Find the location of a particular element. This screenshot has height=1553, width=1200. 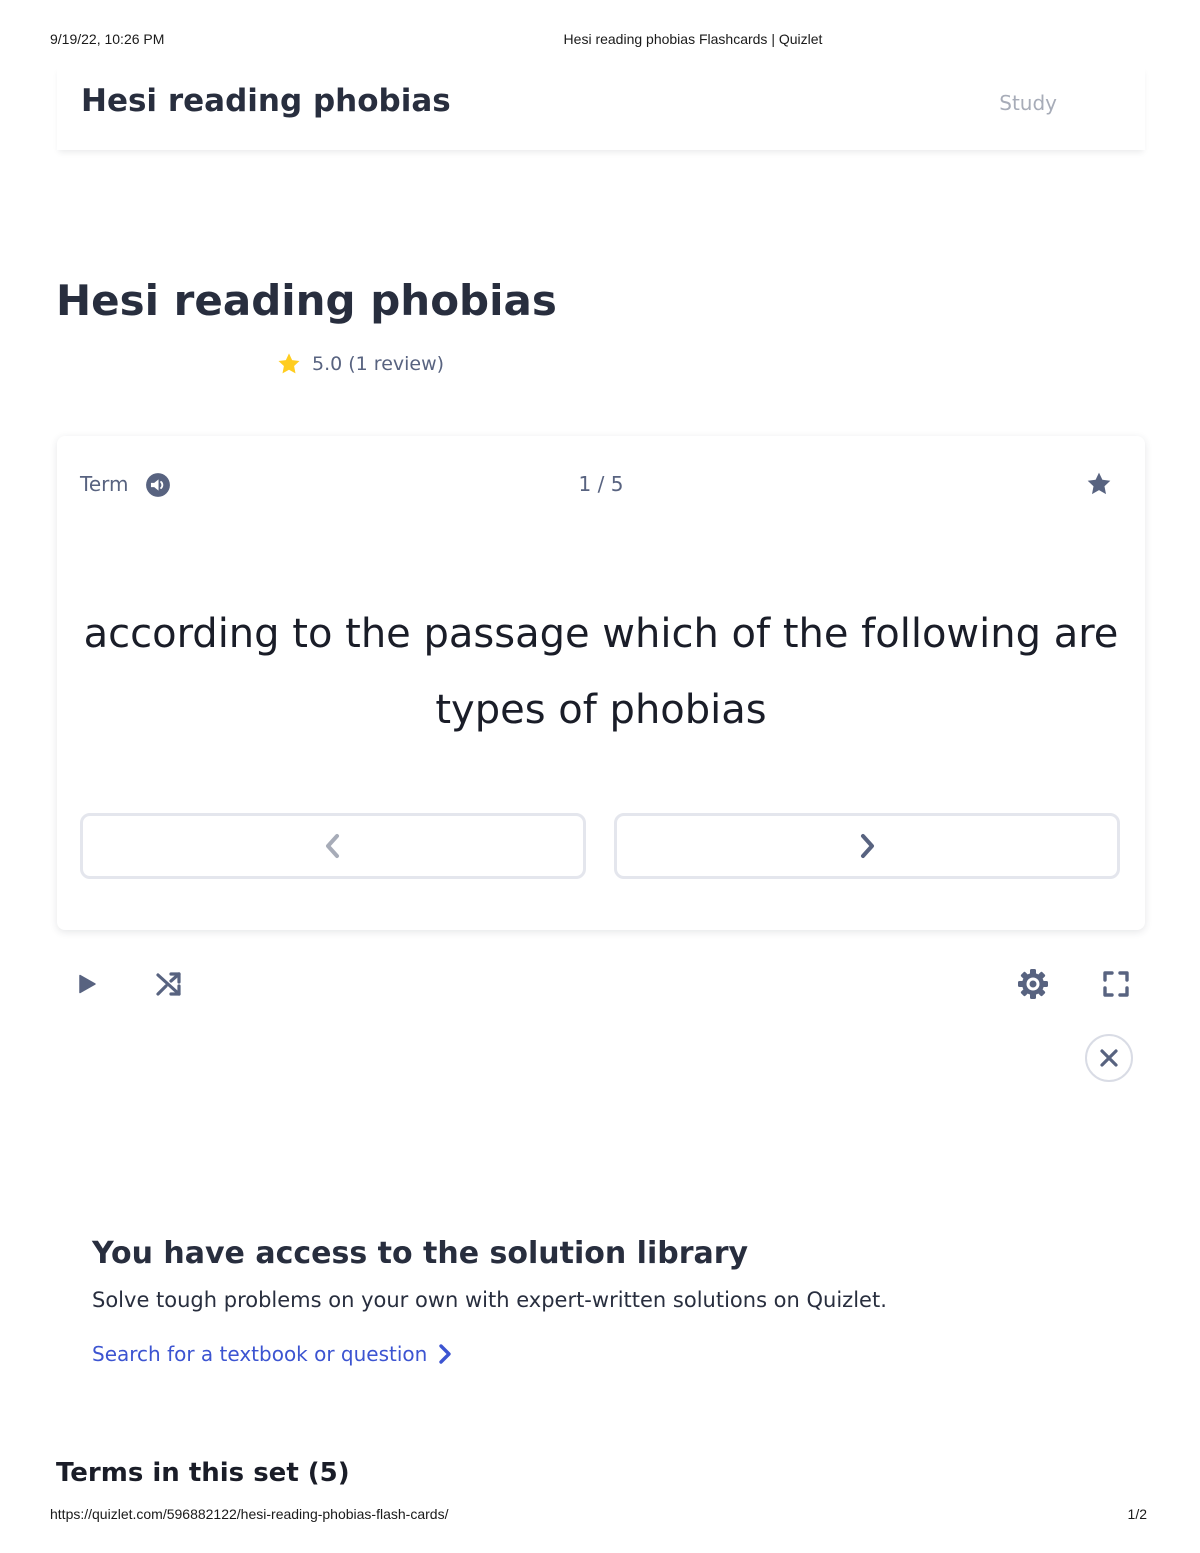

previous-card-button is located at coordinates (333, 846).